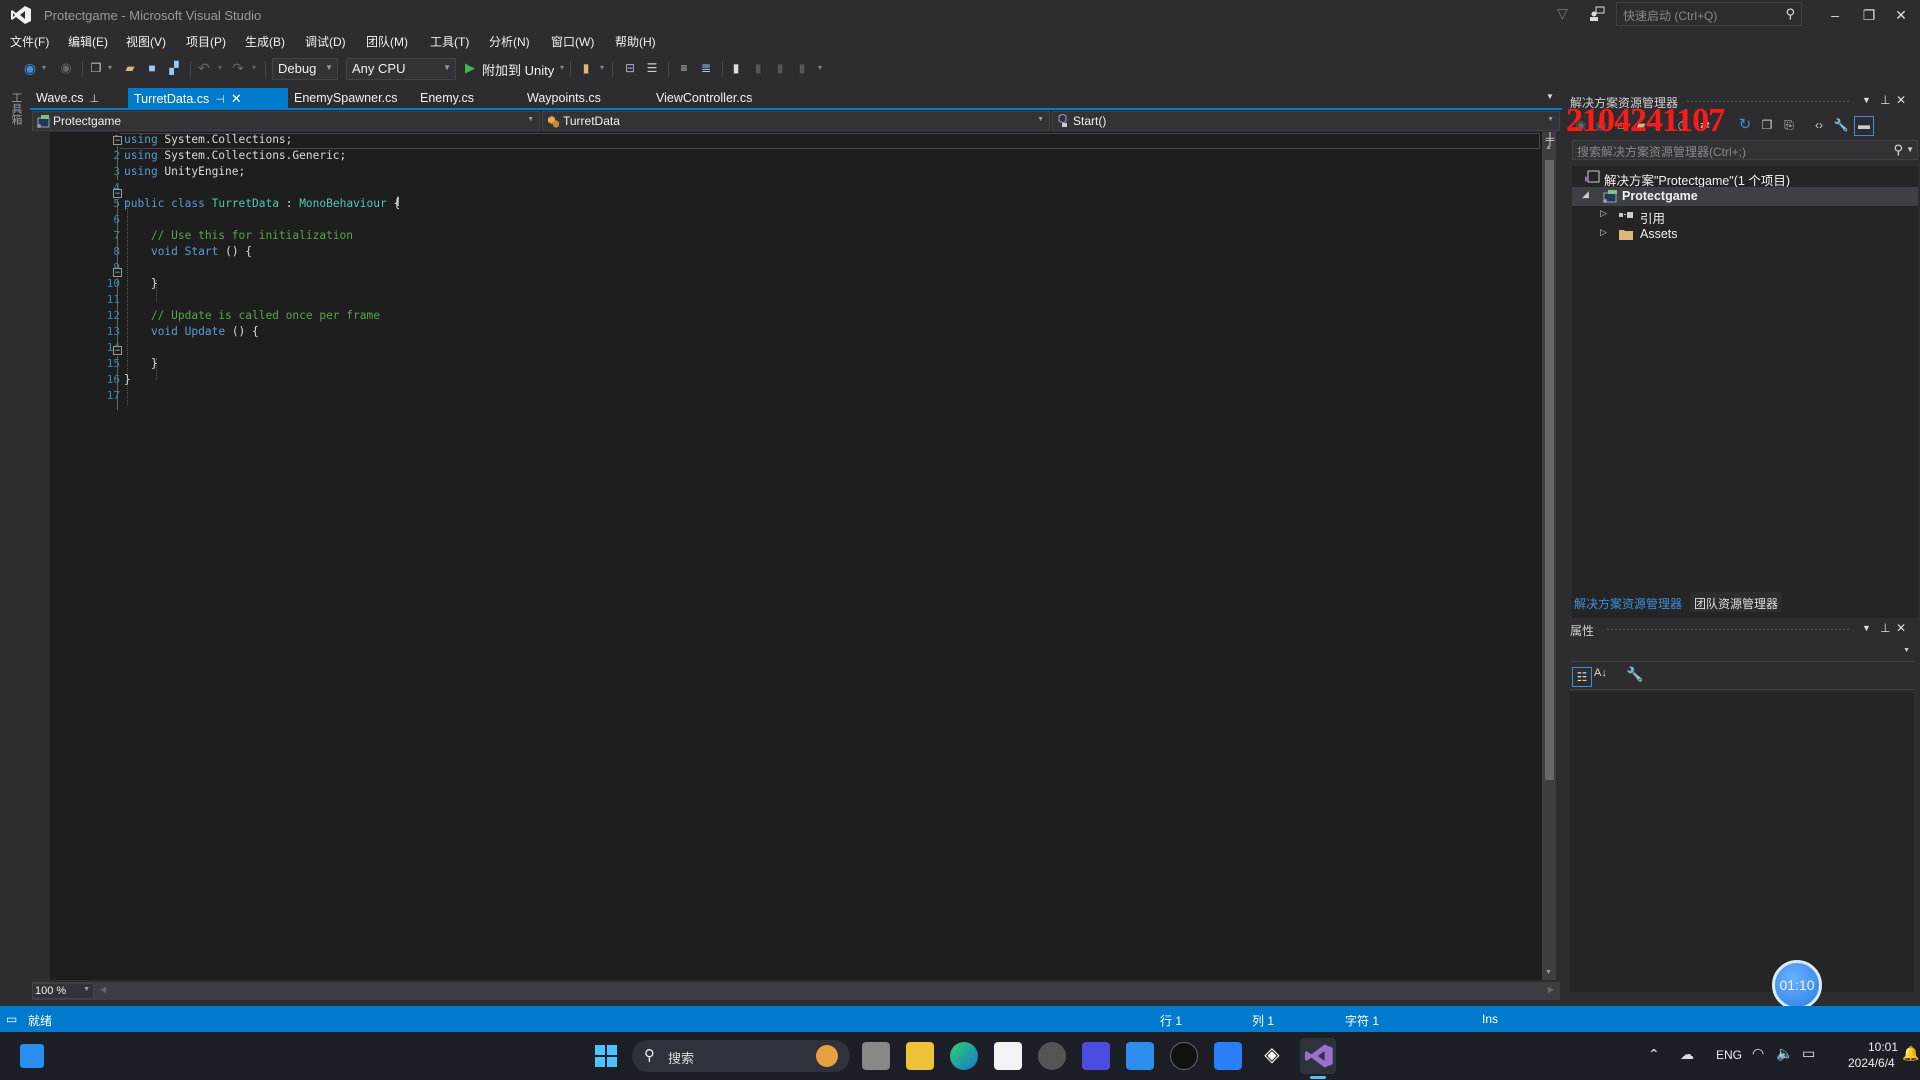 This screenshot has width=1920, height=1080. I want to click on window-position-dropdown-icon: ▼, so click(1866, 628).